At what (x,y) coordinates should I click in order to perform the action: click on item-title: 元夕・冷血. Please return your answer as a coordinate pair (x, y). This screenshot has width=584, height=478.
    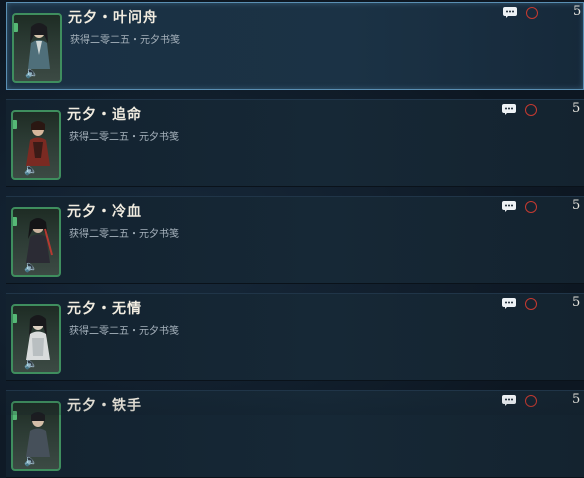
    Looking at the image, I should click on (104, 212).